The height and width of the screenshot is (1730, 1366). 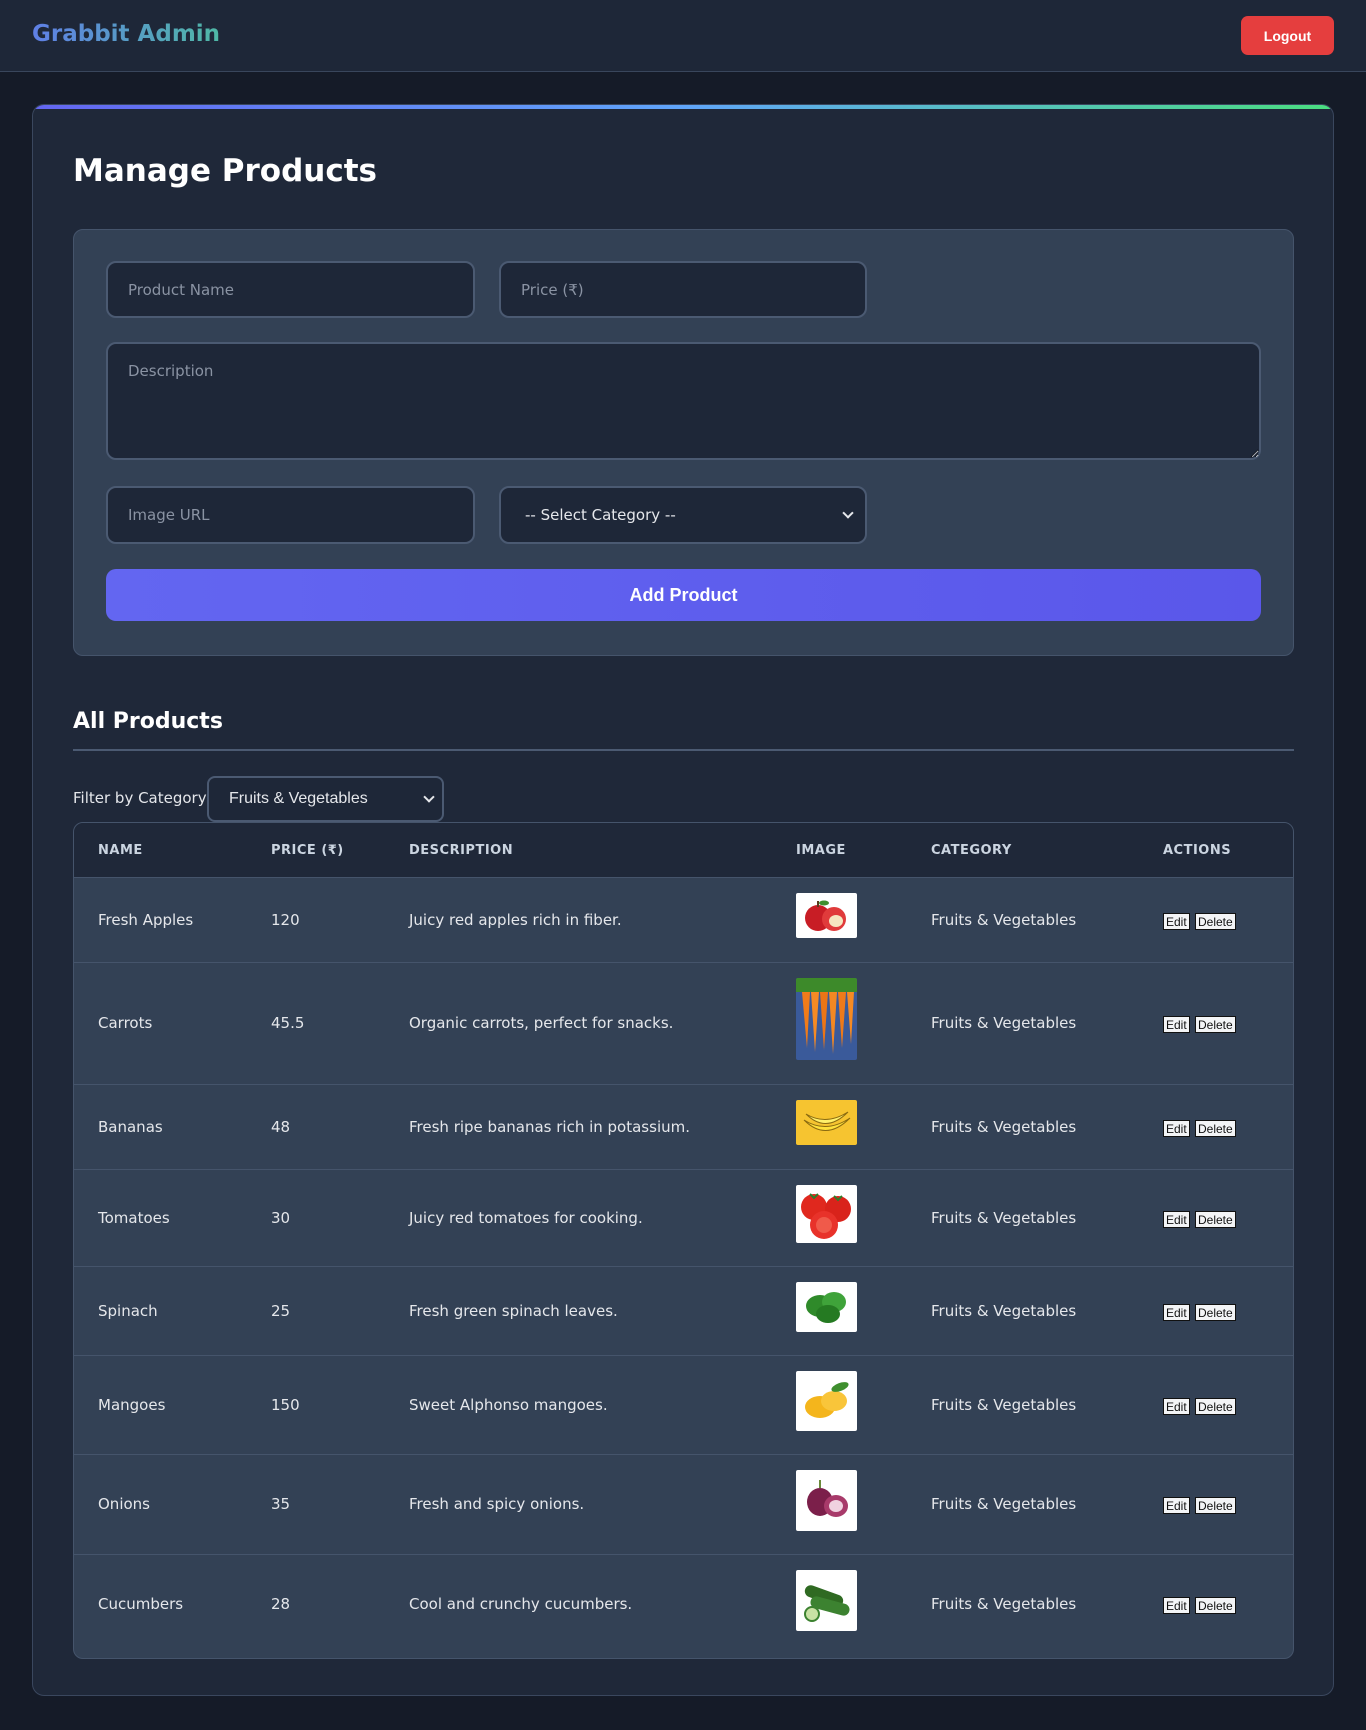 What do you see at coordinates (146, 920) in the screenshot?
I see `product-name-cell: Fresh Apples` at bounding box center [146, 920].